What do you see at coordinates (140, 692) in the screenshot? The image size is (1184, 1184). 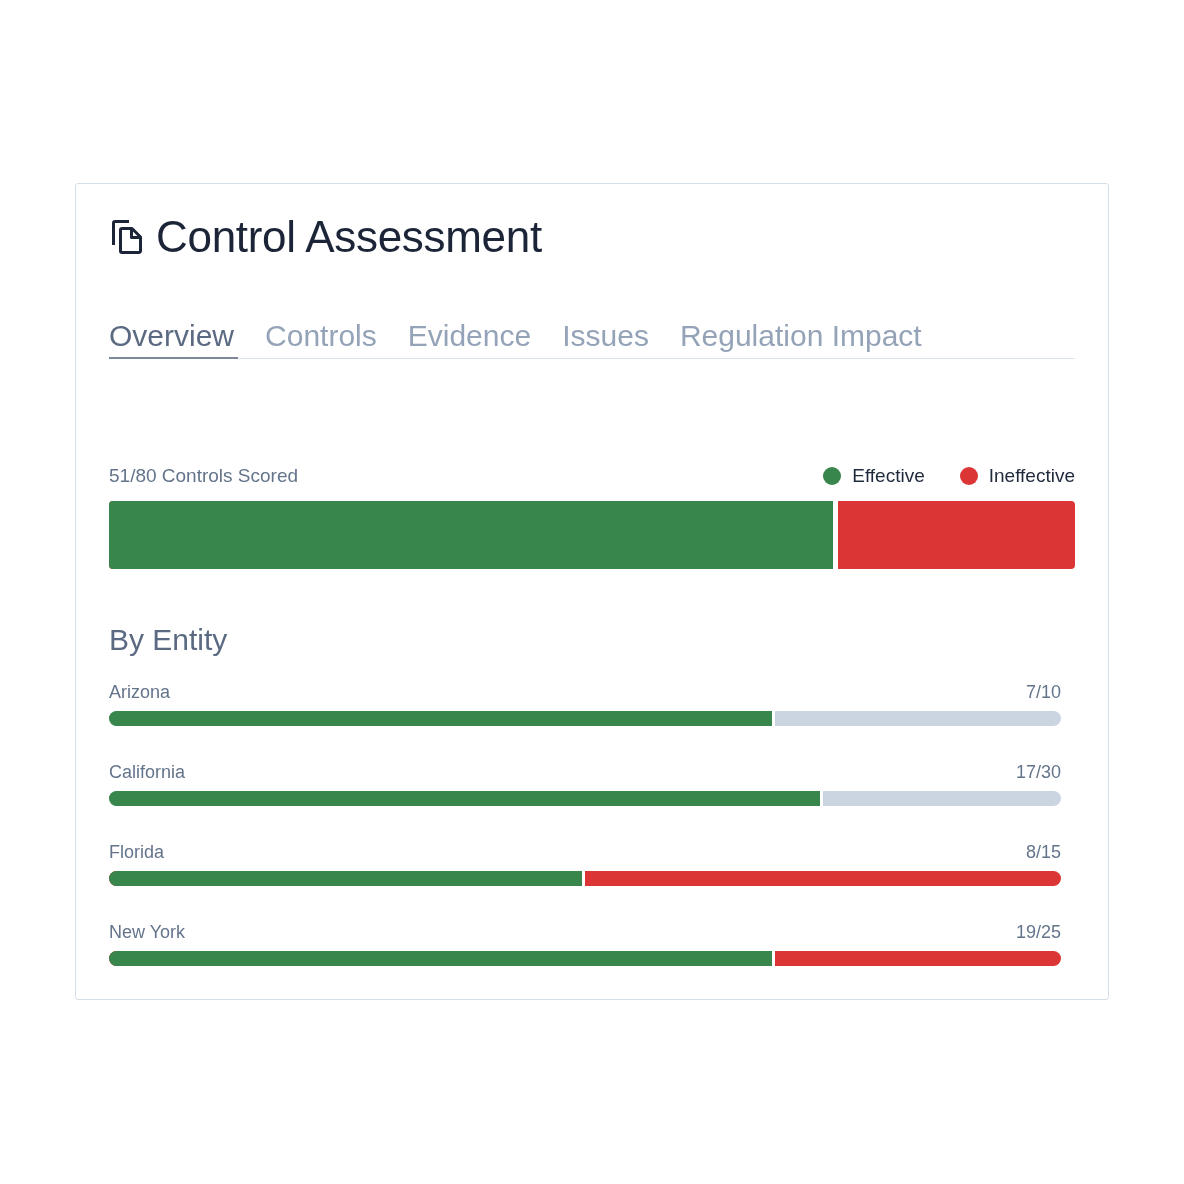 I see `entity-name: Arizona` at bounding box center [140, 692].